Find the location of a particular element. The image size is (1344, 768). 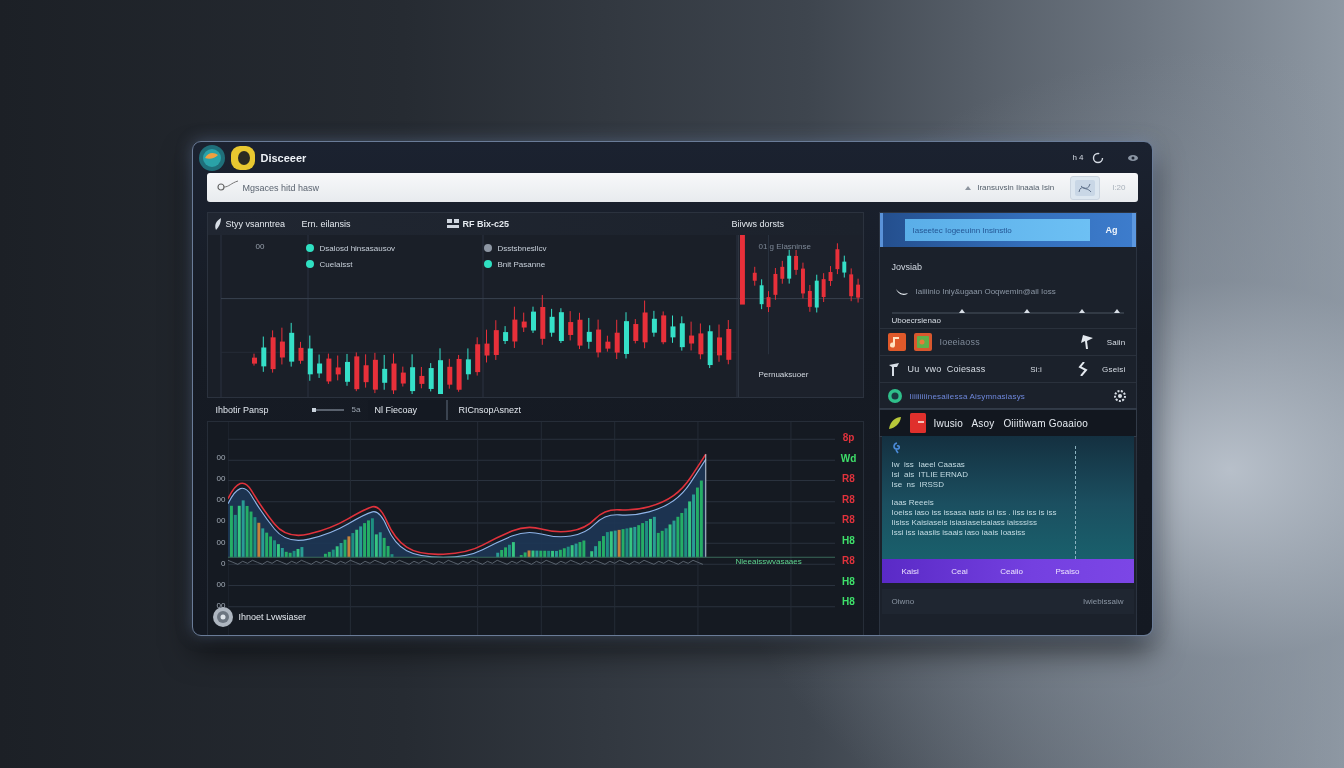

time-text: I:20 is located at coordinates (1119, 187).